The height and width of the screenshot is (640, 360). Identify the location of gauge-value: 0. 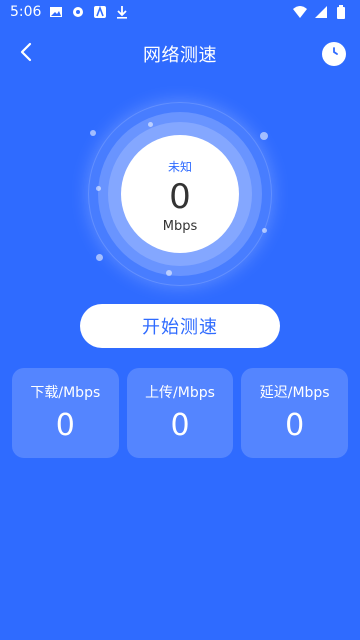
(180, 197).